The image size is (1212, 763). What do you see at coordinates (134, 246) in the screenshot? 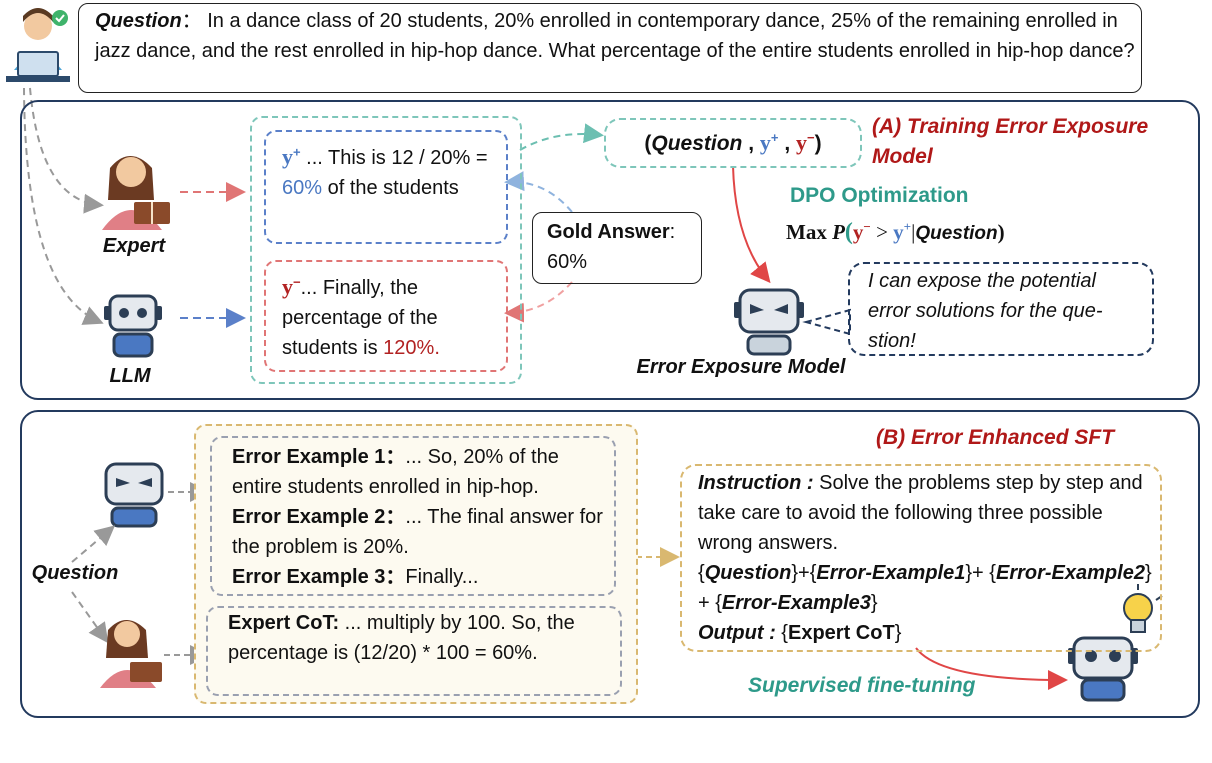
I see `expert-label: Expert` at bounding box center [134, 246].